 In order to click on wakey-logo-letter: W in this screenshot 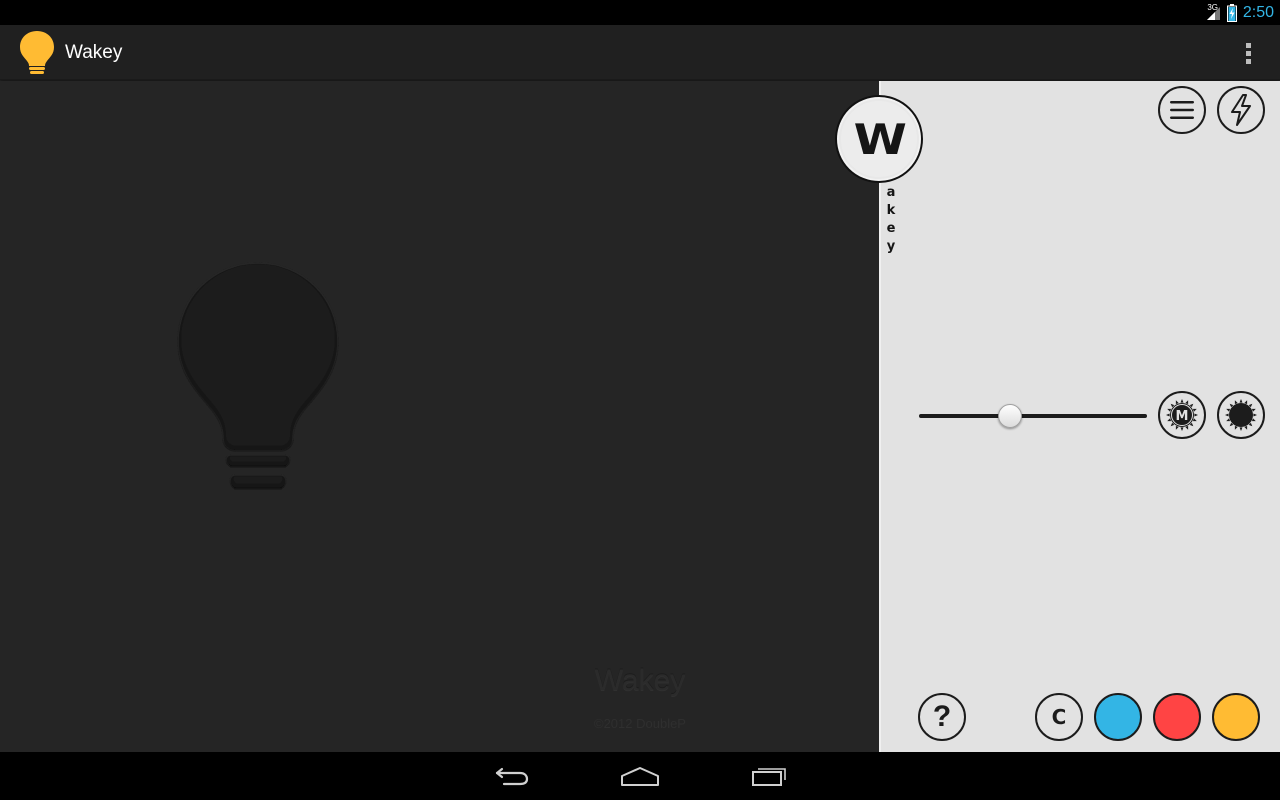, I will do `click(880, 139)`.